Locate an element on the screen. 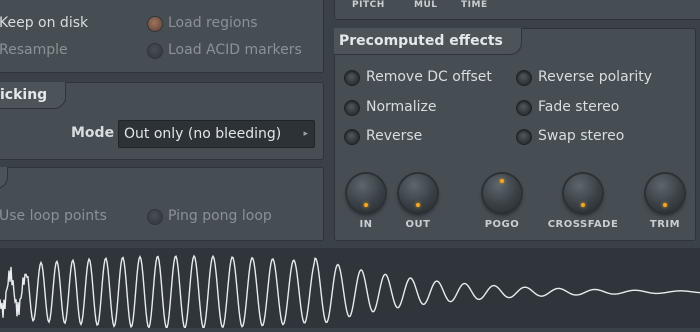 Image resolution: width=700 pixels, height=332 pixels. ping-pong-loop-radio is located at coordinates (155, 217).